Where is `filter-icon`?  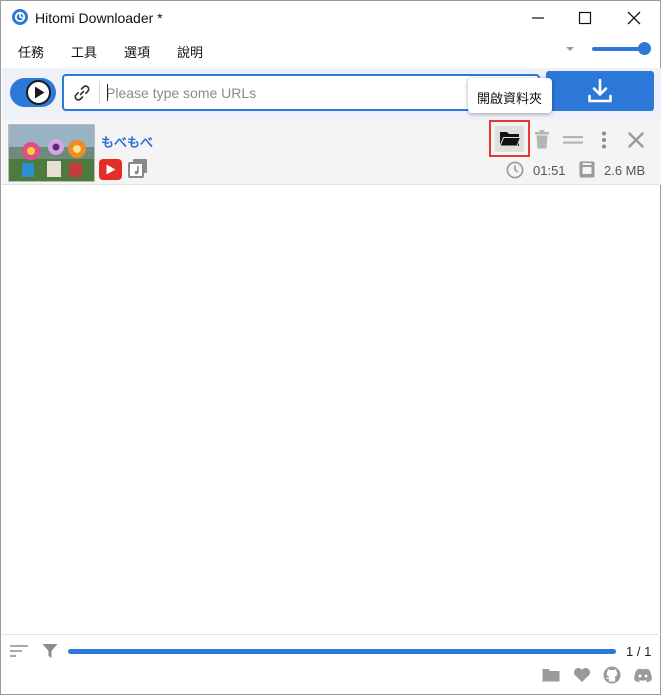
filter-icon is located at coordinates (50, 651).